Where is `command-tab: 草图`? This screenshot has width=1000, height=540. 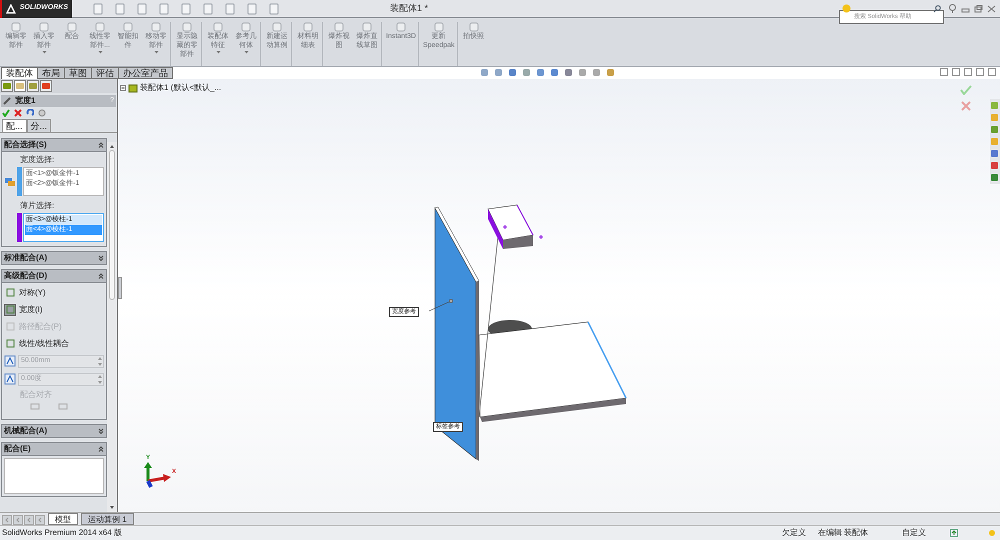
command-tab: 草图 is located at coordinates (78, 73).